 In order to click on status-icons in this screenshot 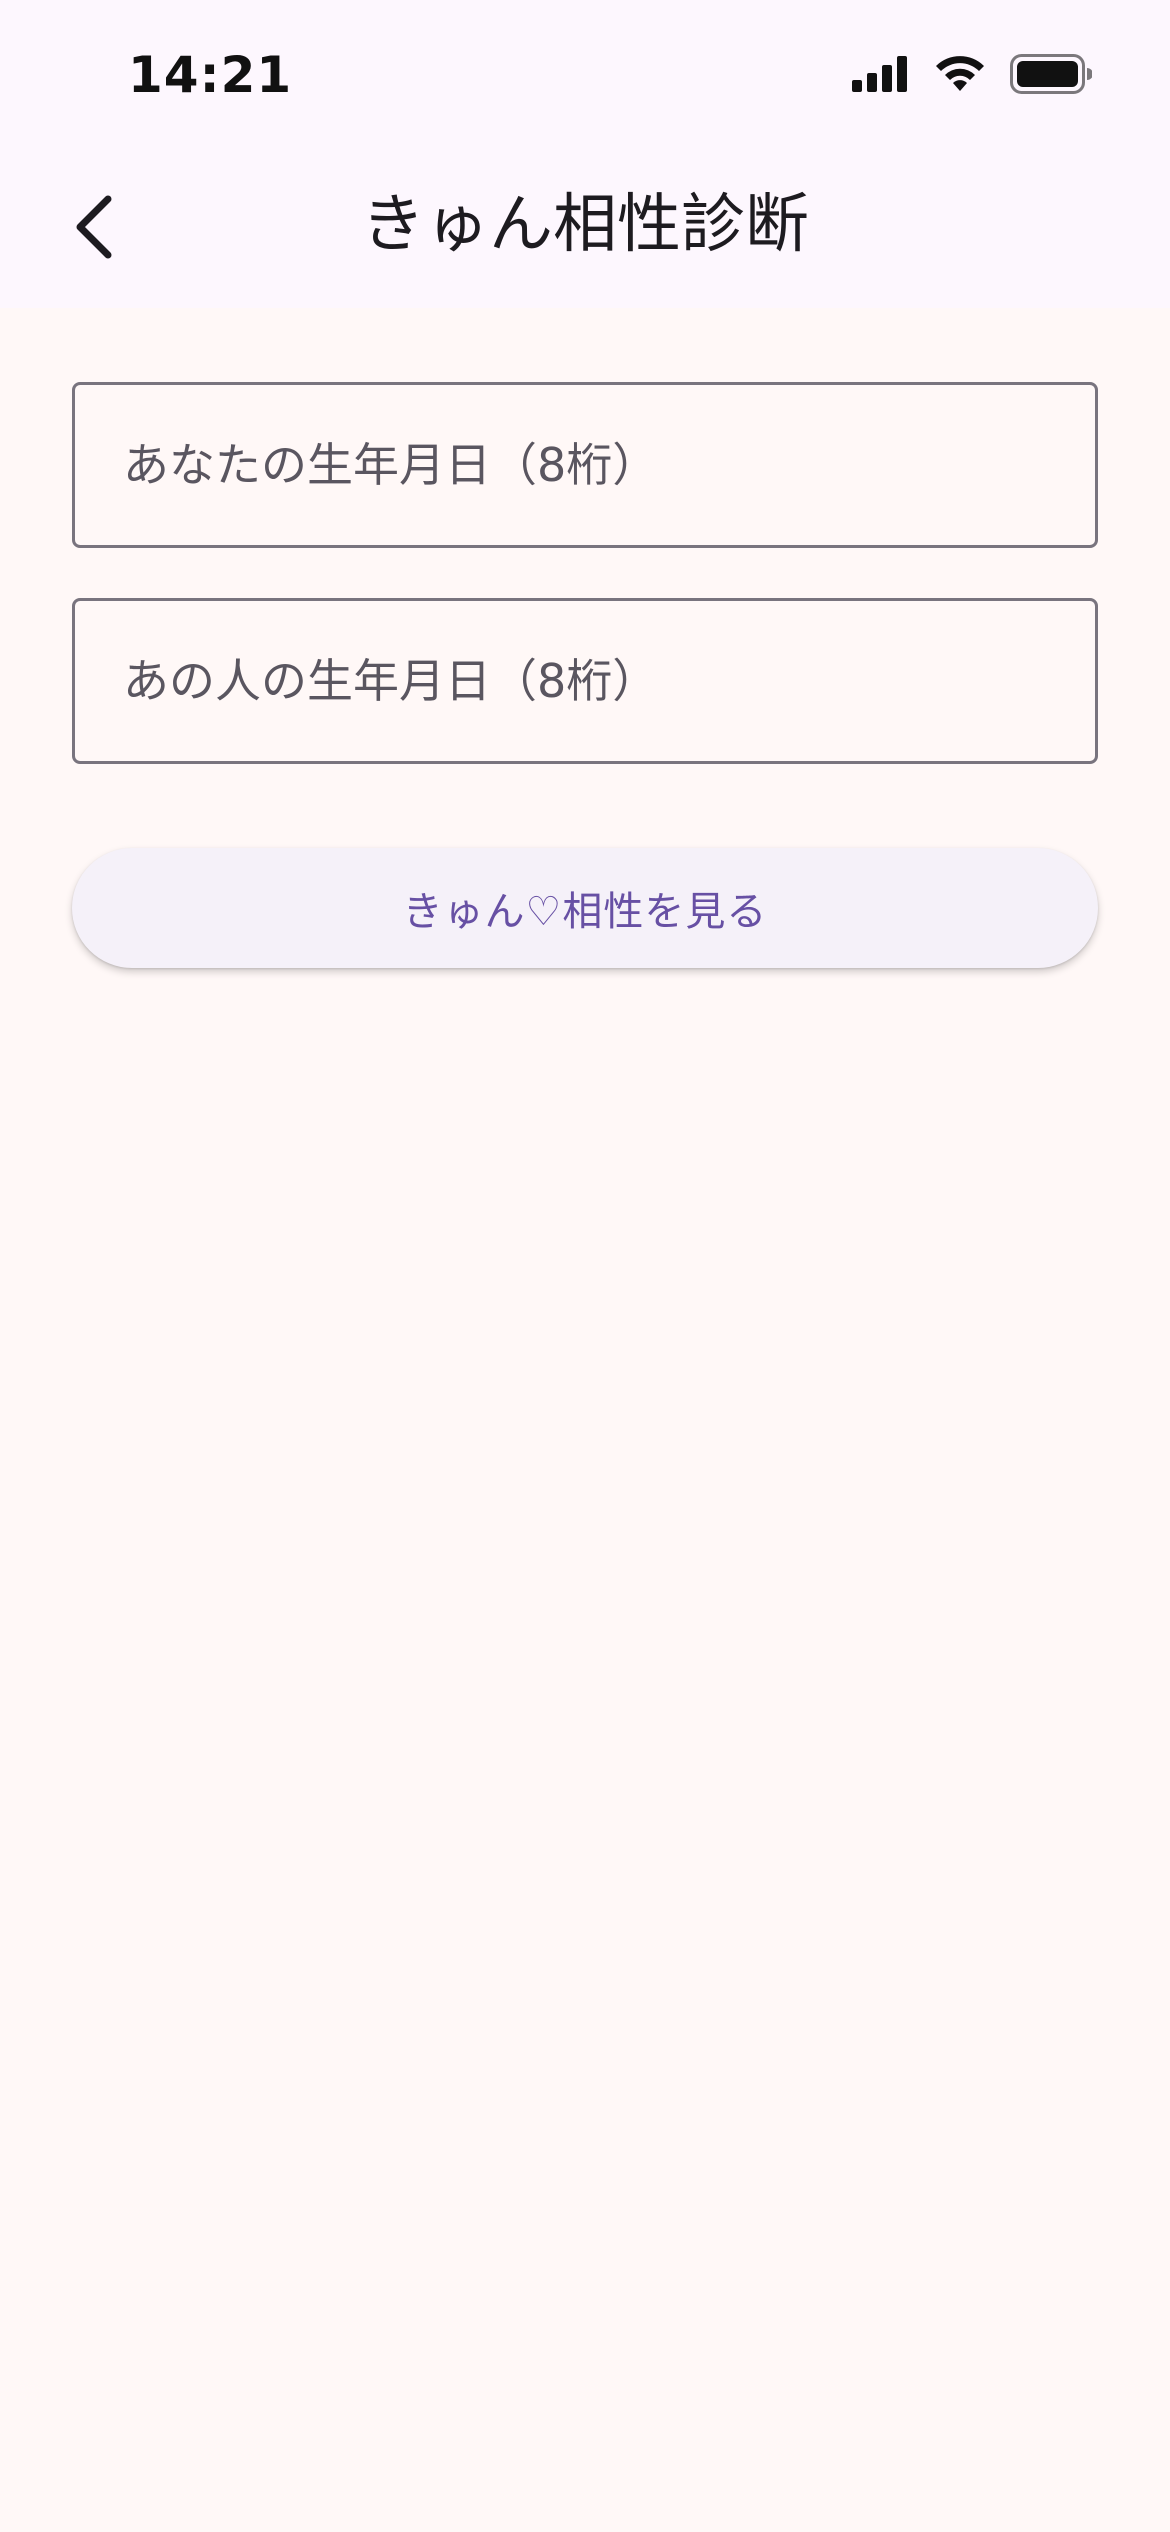, I will do `click(972, 76)`.